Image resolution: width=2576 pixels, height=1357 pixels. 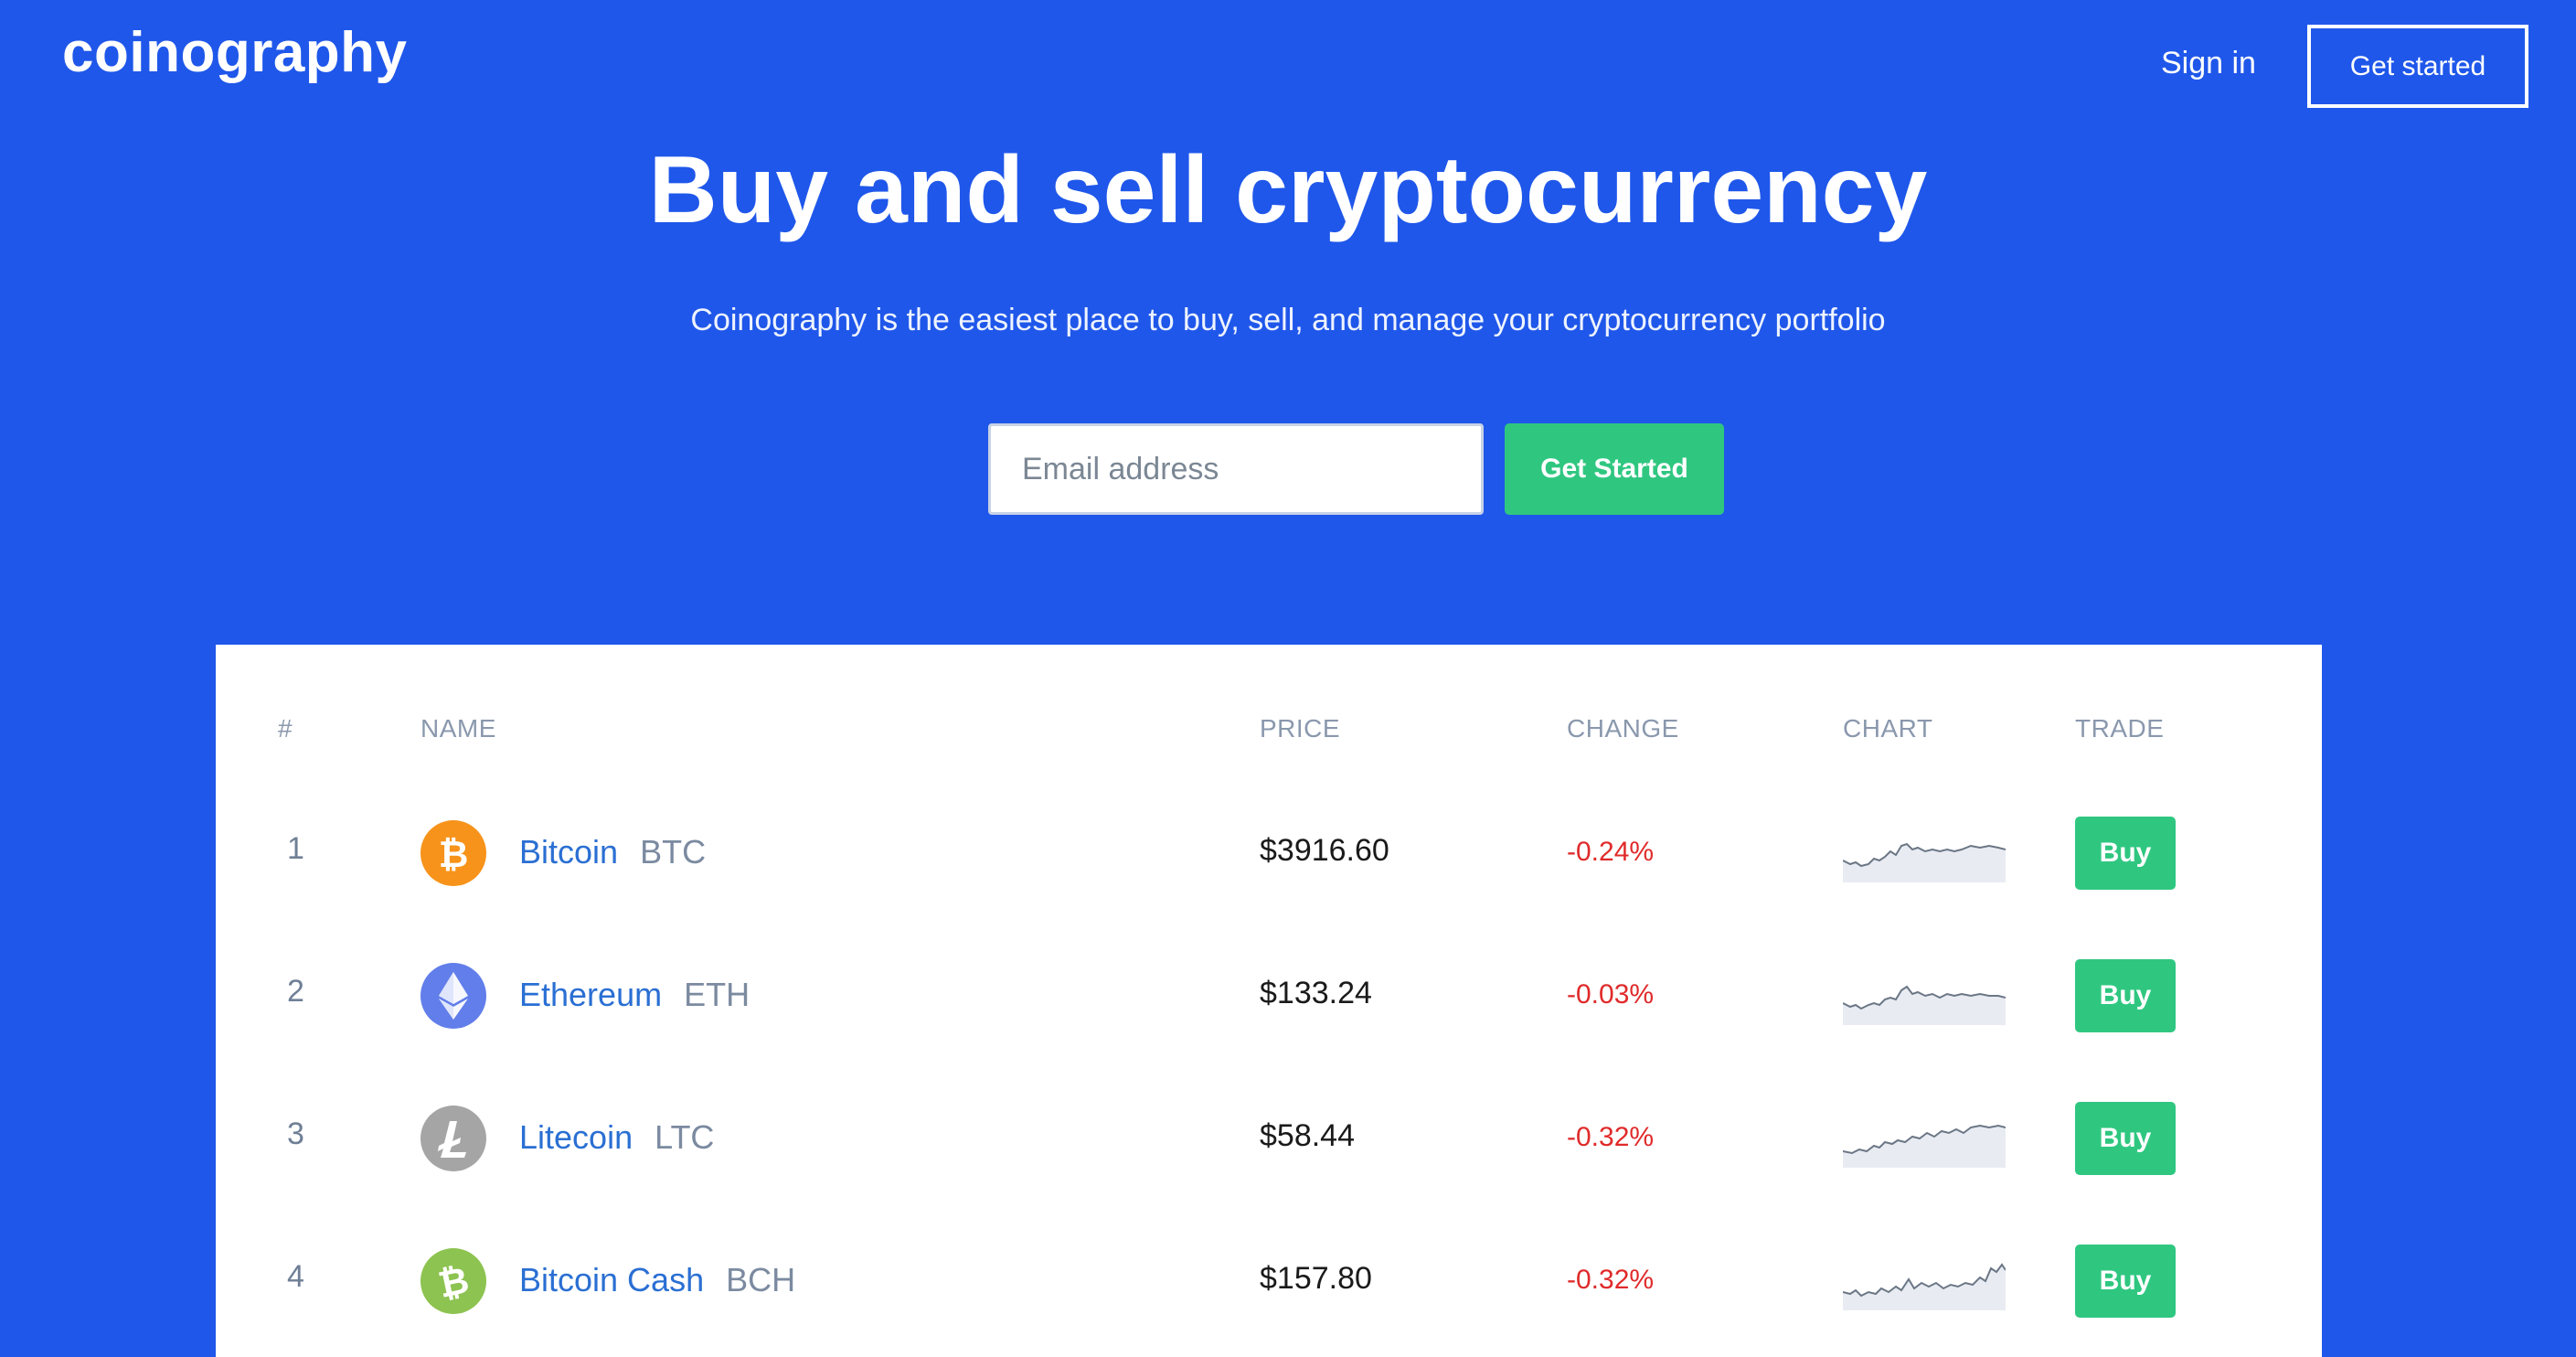 I want to click on rank-cell: 2, so click(x=295, y=991).